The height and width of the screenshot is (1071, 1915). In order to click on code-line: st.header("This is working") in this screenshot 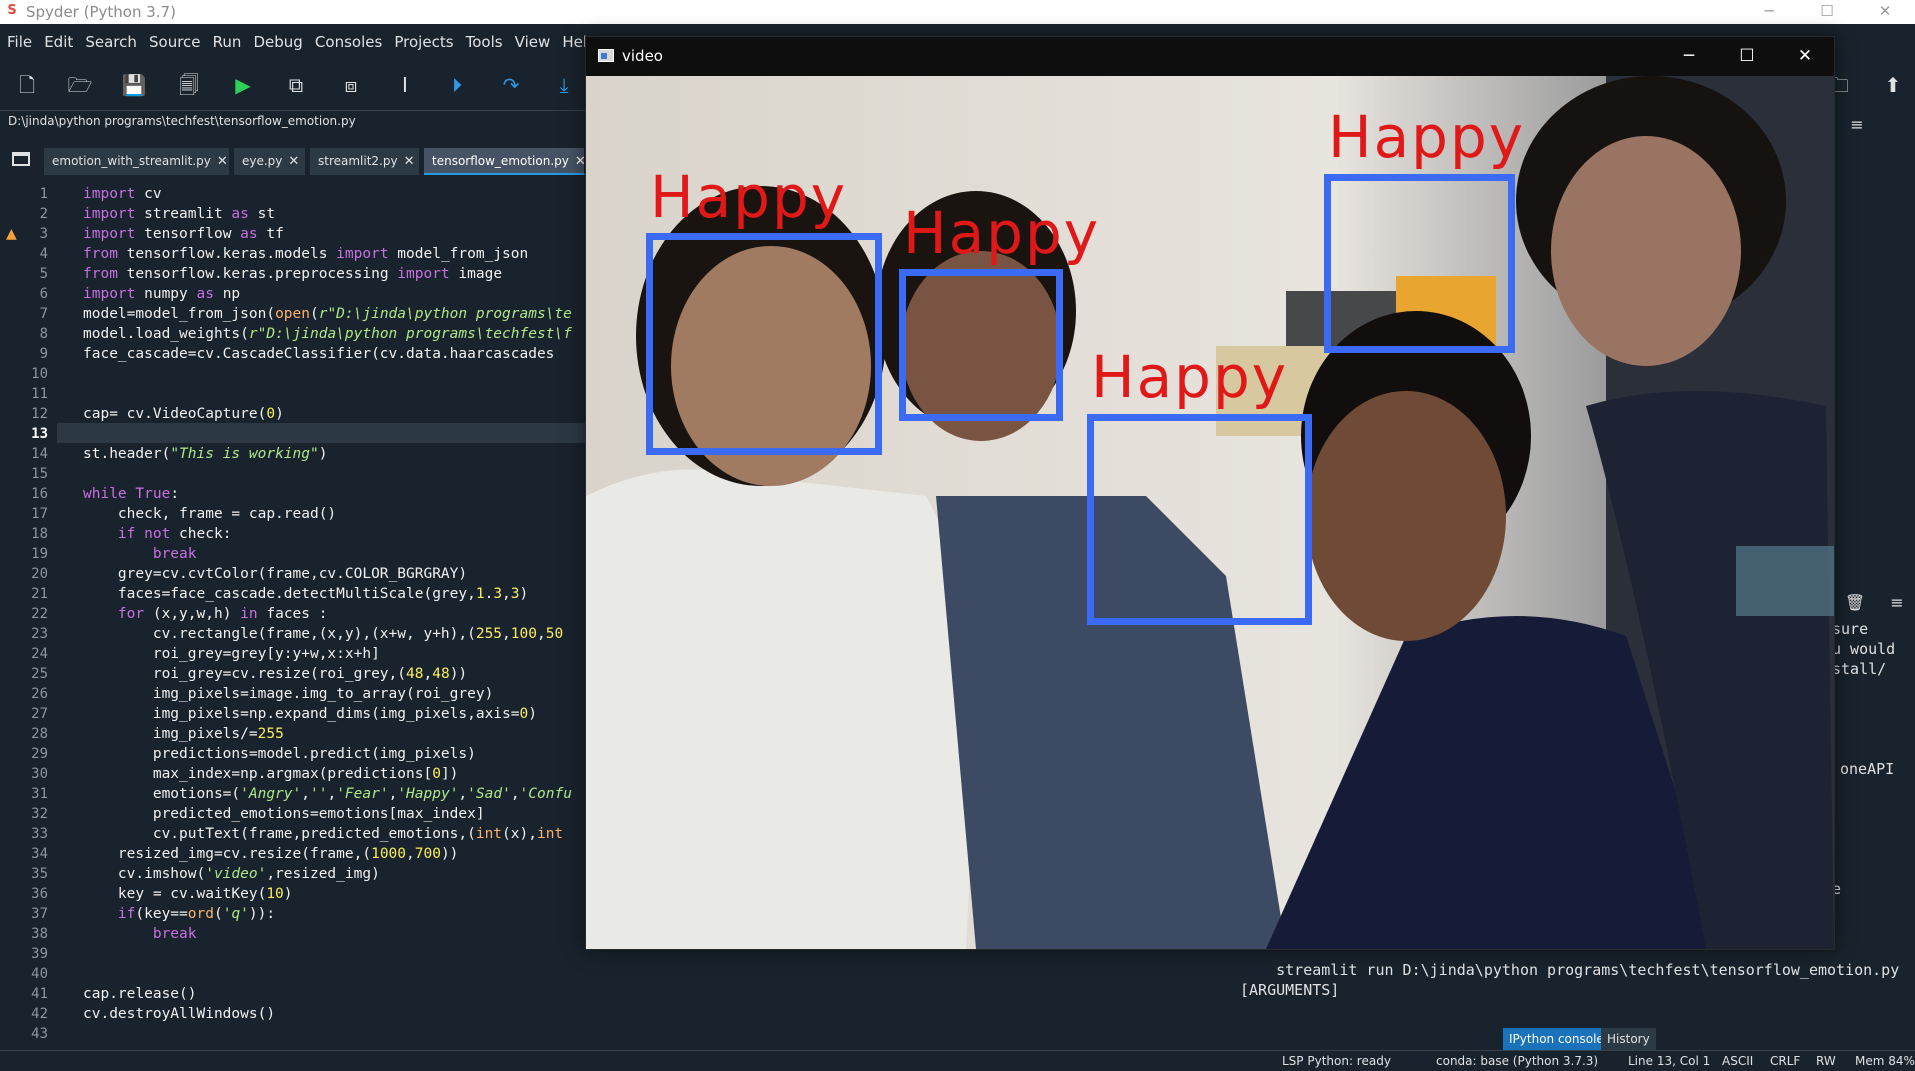, I will do `click(205, 454)`.